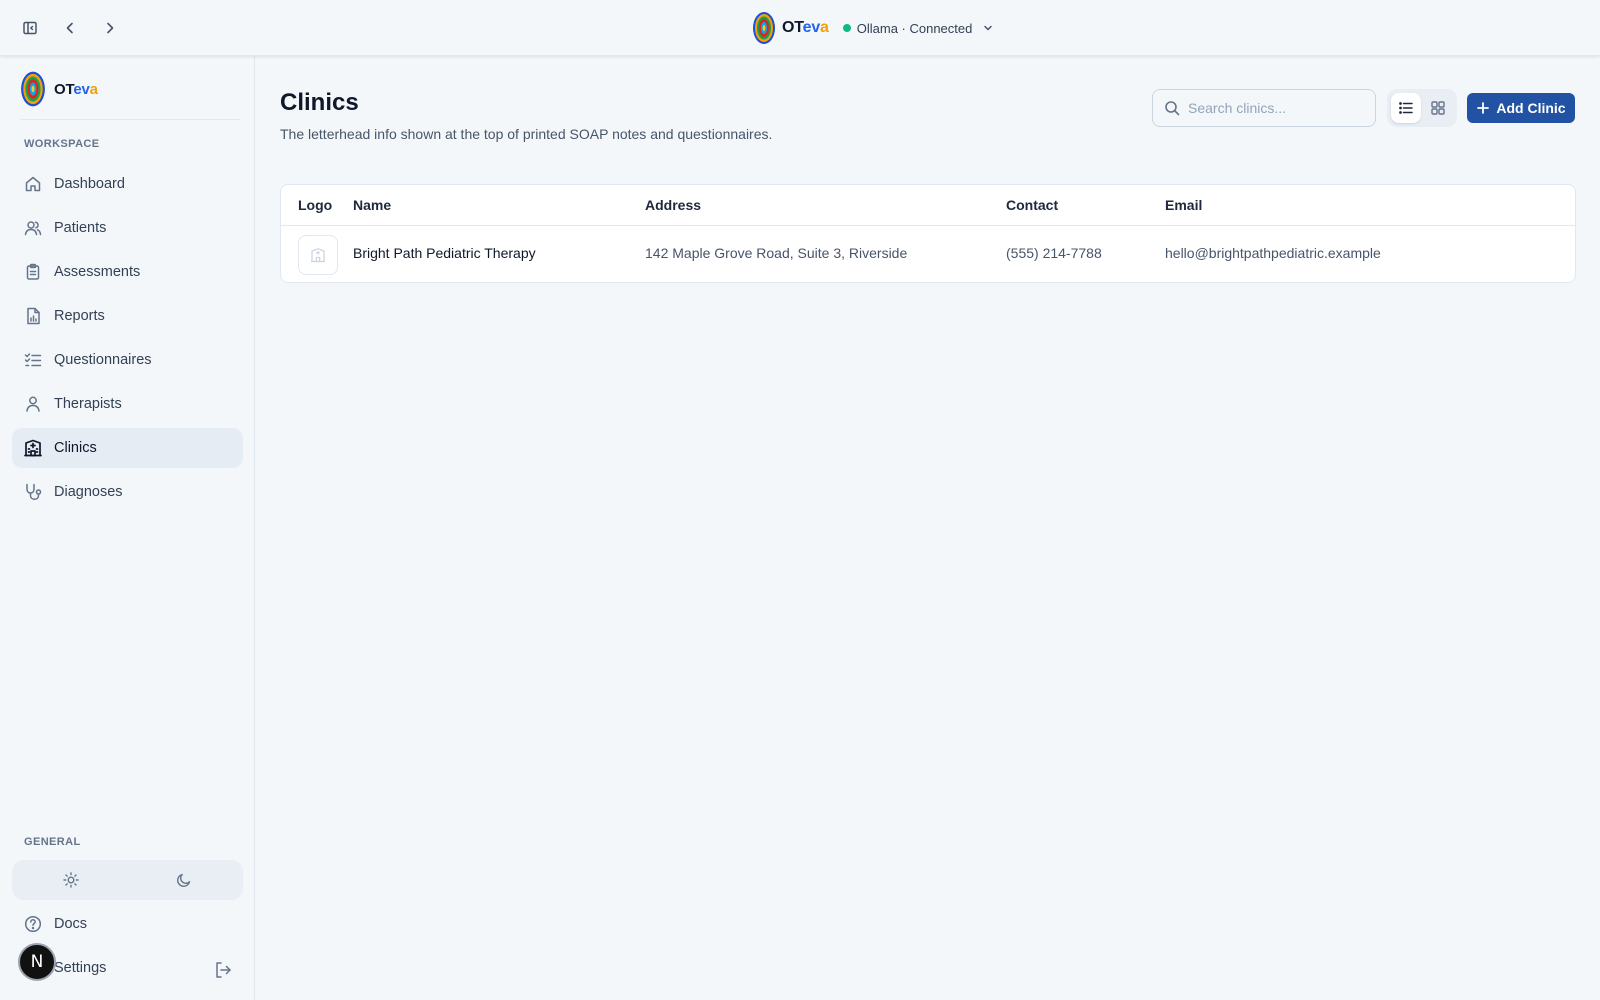 The height and width of the screenshot is (1000, 1600). I want to click on sidebar-item-therapists: Therapists, so click(127, 404).